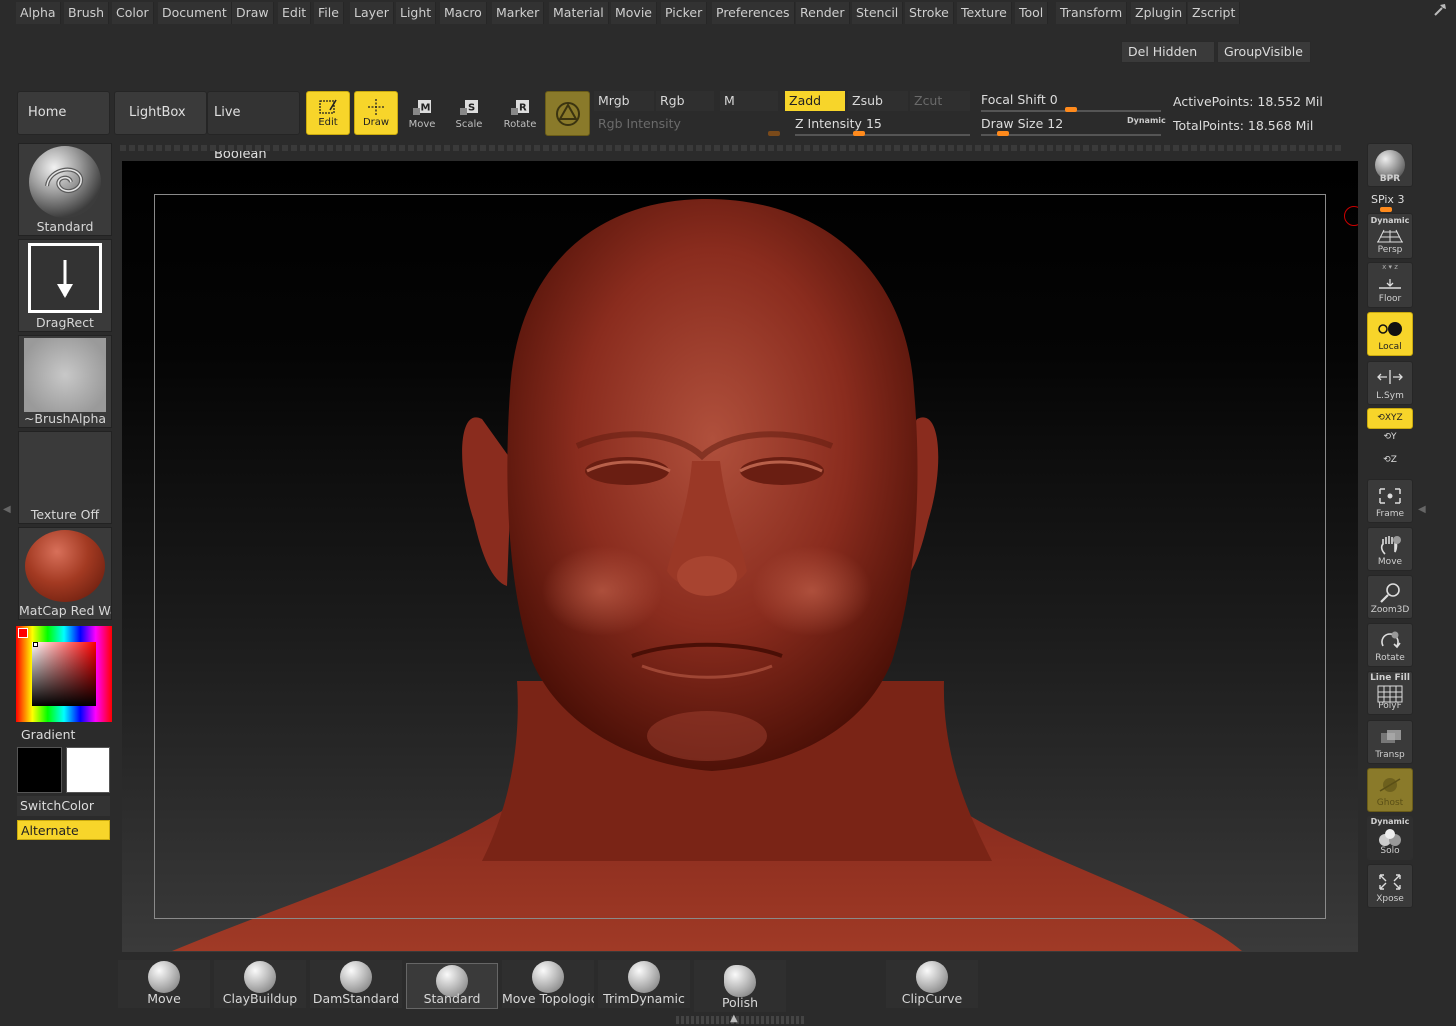 The height and width of the screenshot is (1026, 1456). I want to click on local-button: Local, so click(1390, 334).